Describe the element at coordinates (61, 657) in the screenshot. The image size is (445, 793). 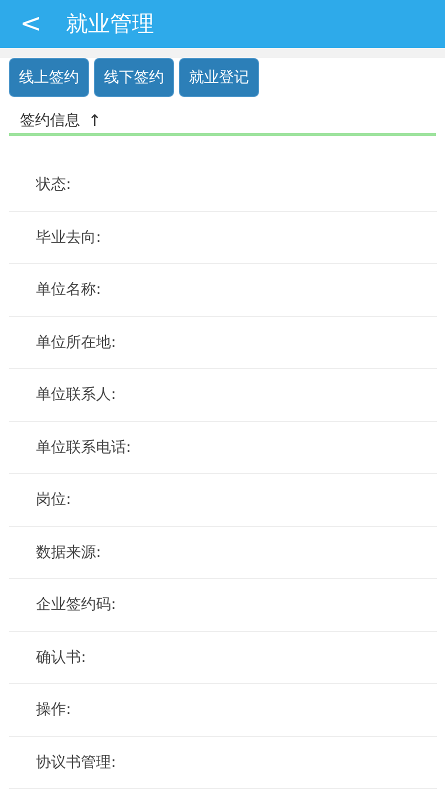
I see `field-label: 确认书:` at that location.